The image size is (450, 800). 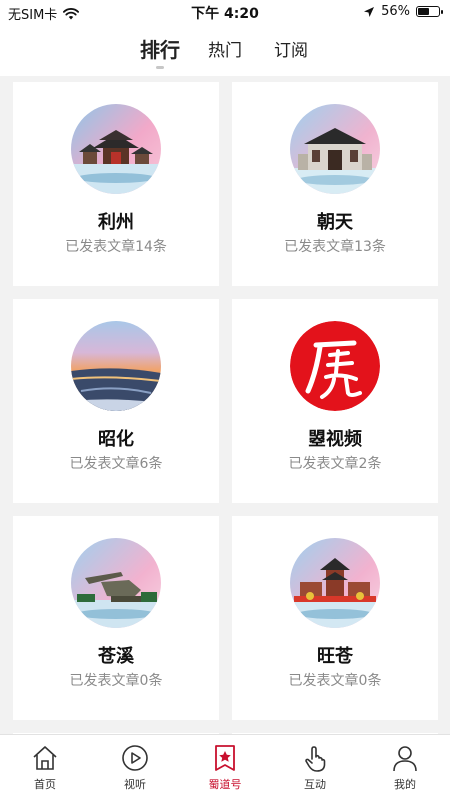 What do you see at coordinates (315, 759) in the screenshot?
I see `hand-tap-icon` at bounding box center [315, 759].